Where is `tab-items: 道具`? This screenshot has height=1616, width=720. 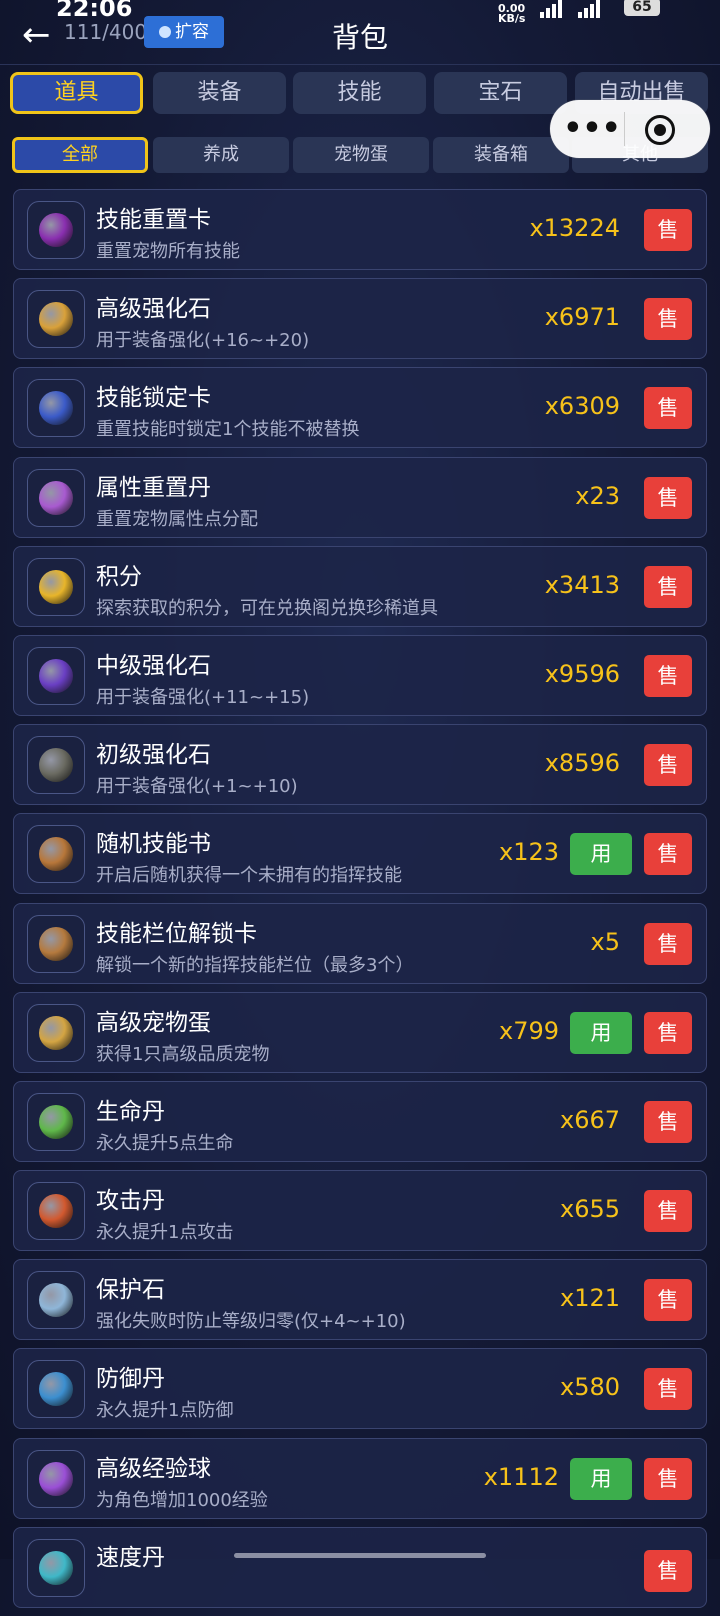
tab-items: 道具 is located at coordinates (76, 93).